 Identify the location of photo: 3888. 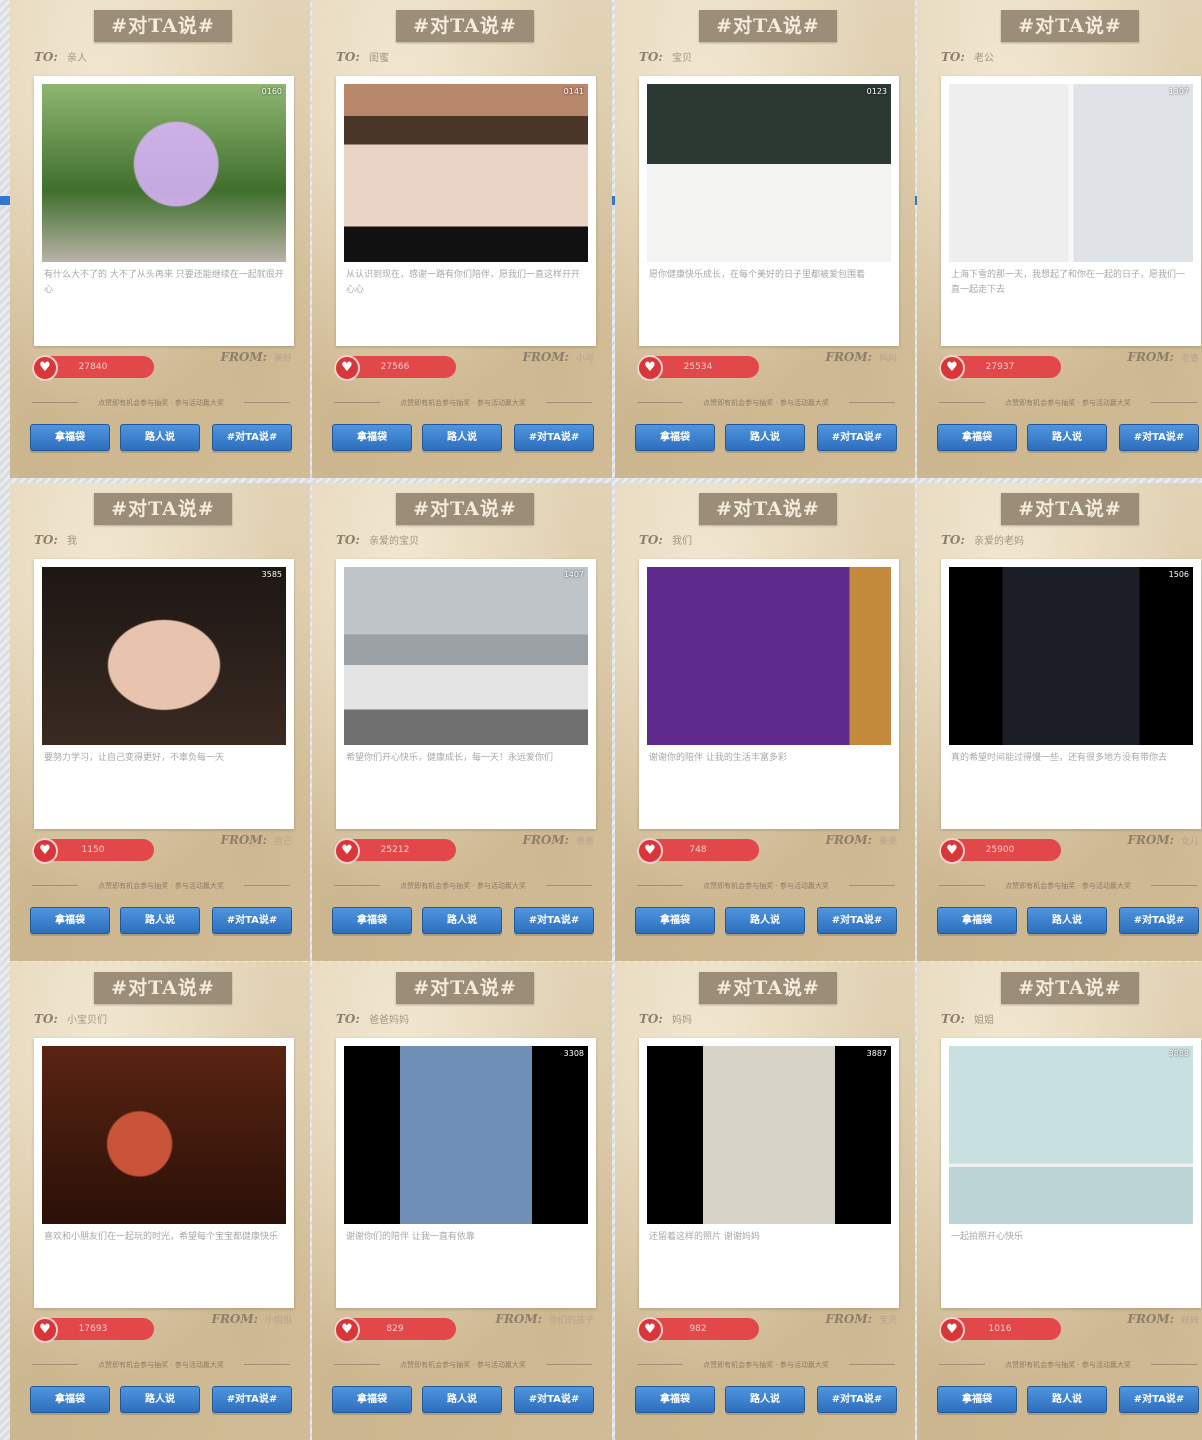
(1071, 1135).